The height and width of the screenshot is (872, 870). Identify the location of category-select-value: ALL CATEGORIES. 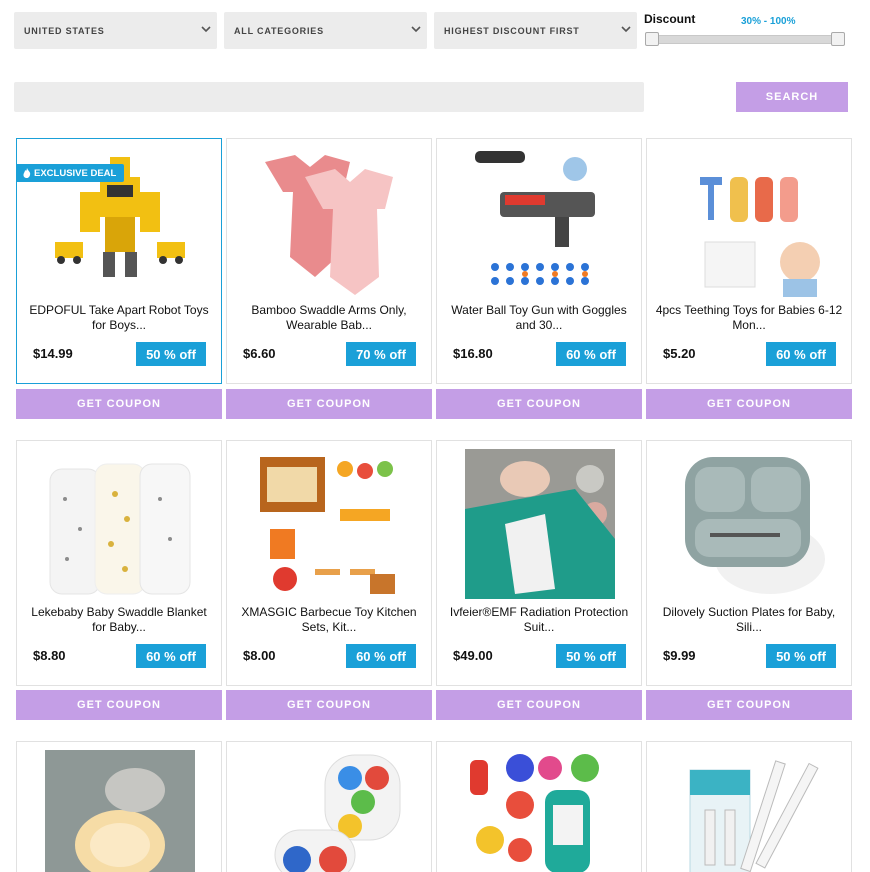
(279, 30).